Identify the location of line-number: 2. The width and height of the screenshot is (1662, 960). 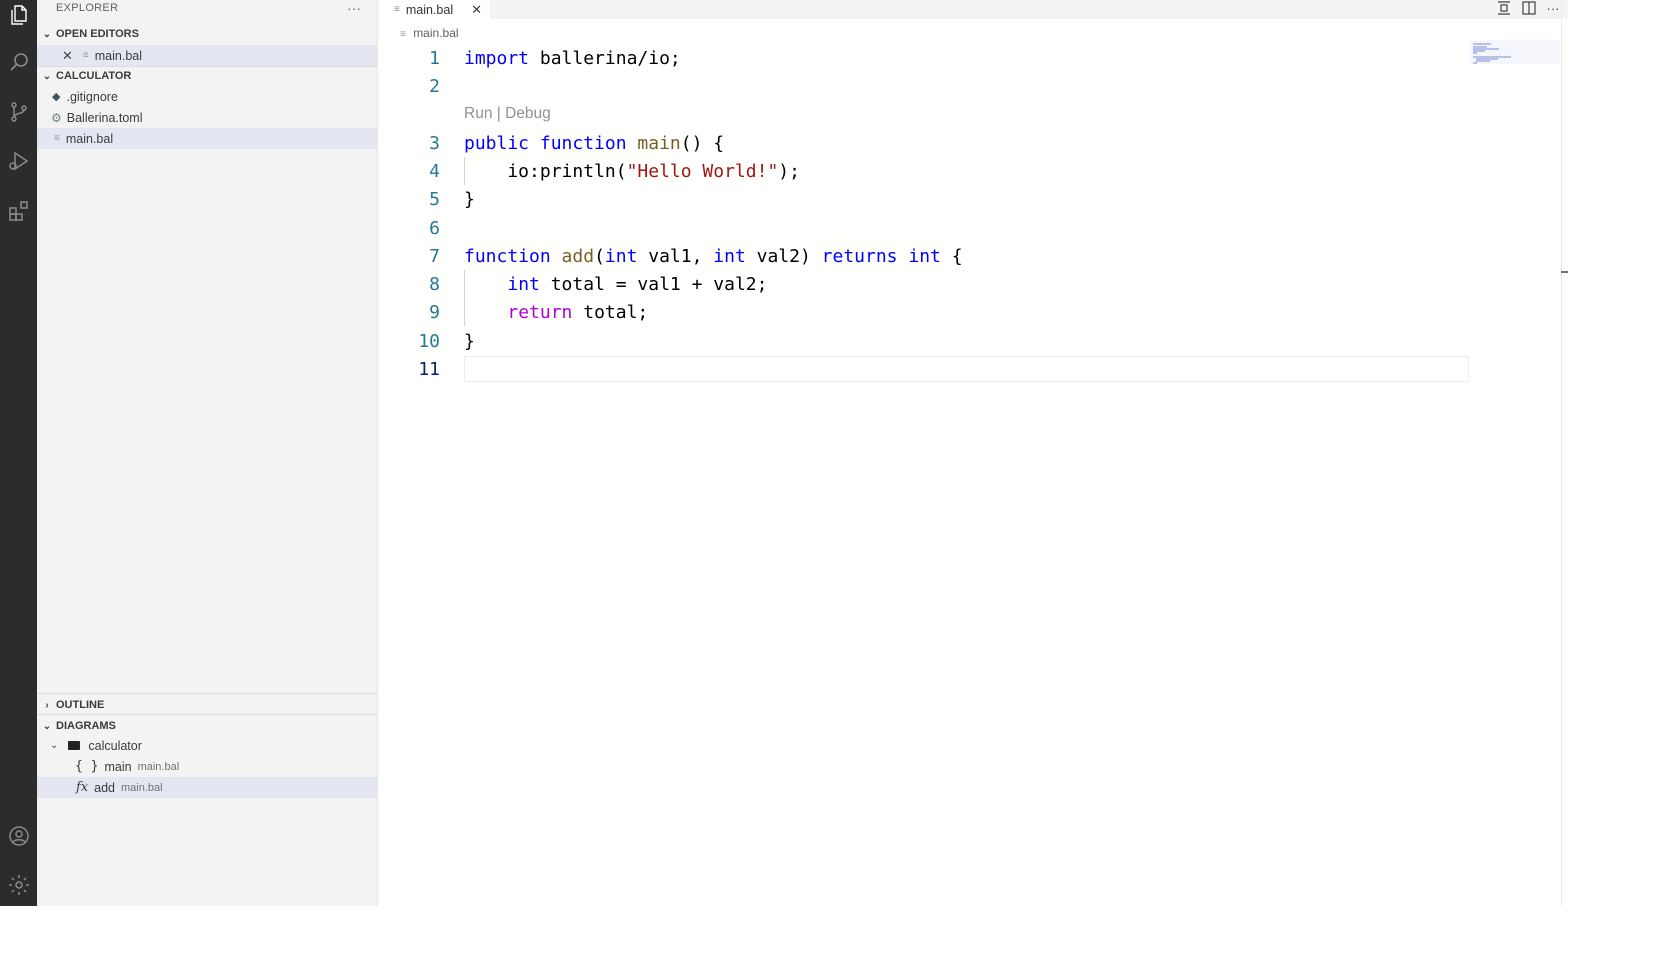
(434, 86).